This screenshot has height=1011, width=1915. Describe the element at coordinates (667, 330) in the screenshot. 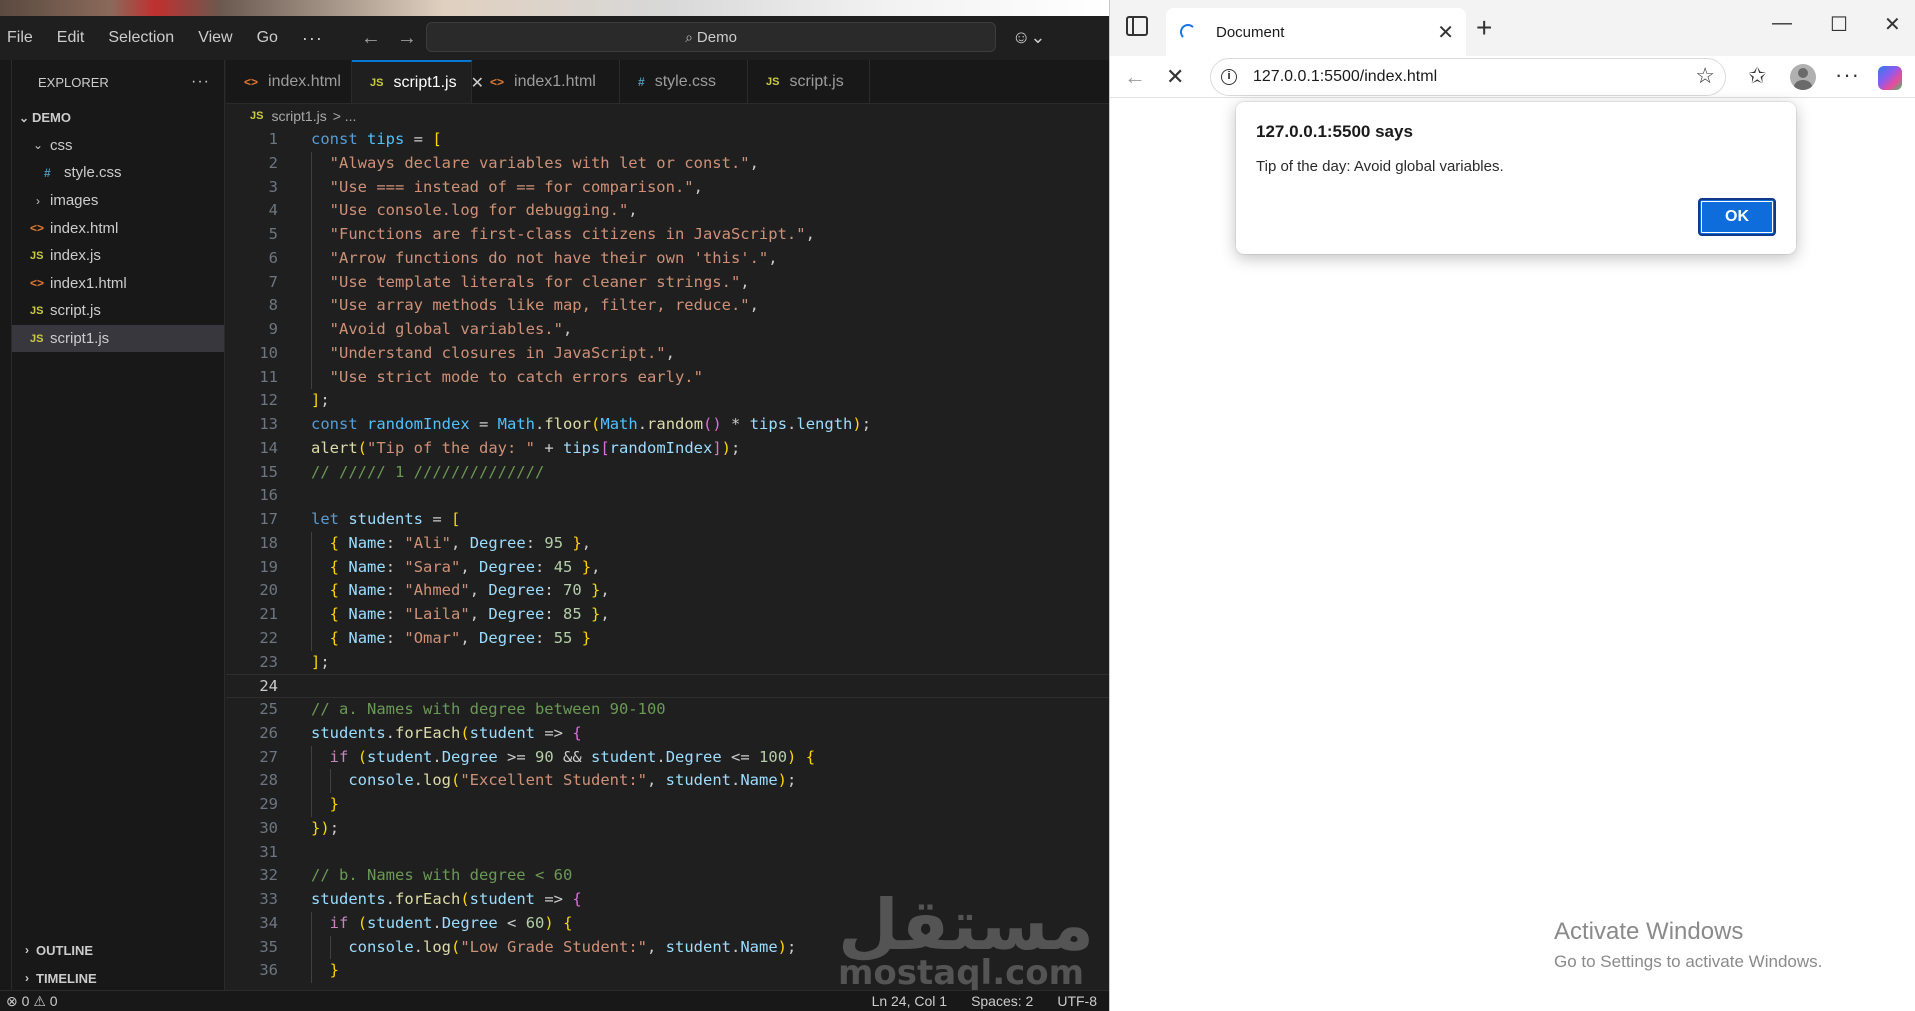

I see `code-line: 9 "Avoid global variables.",` at that location.